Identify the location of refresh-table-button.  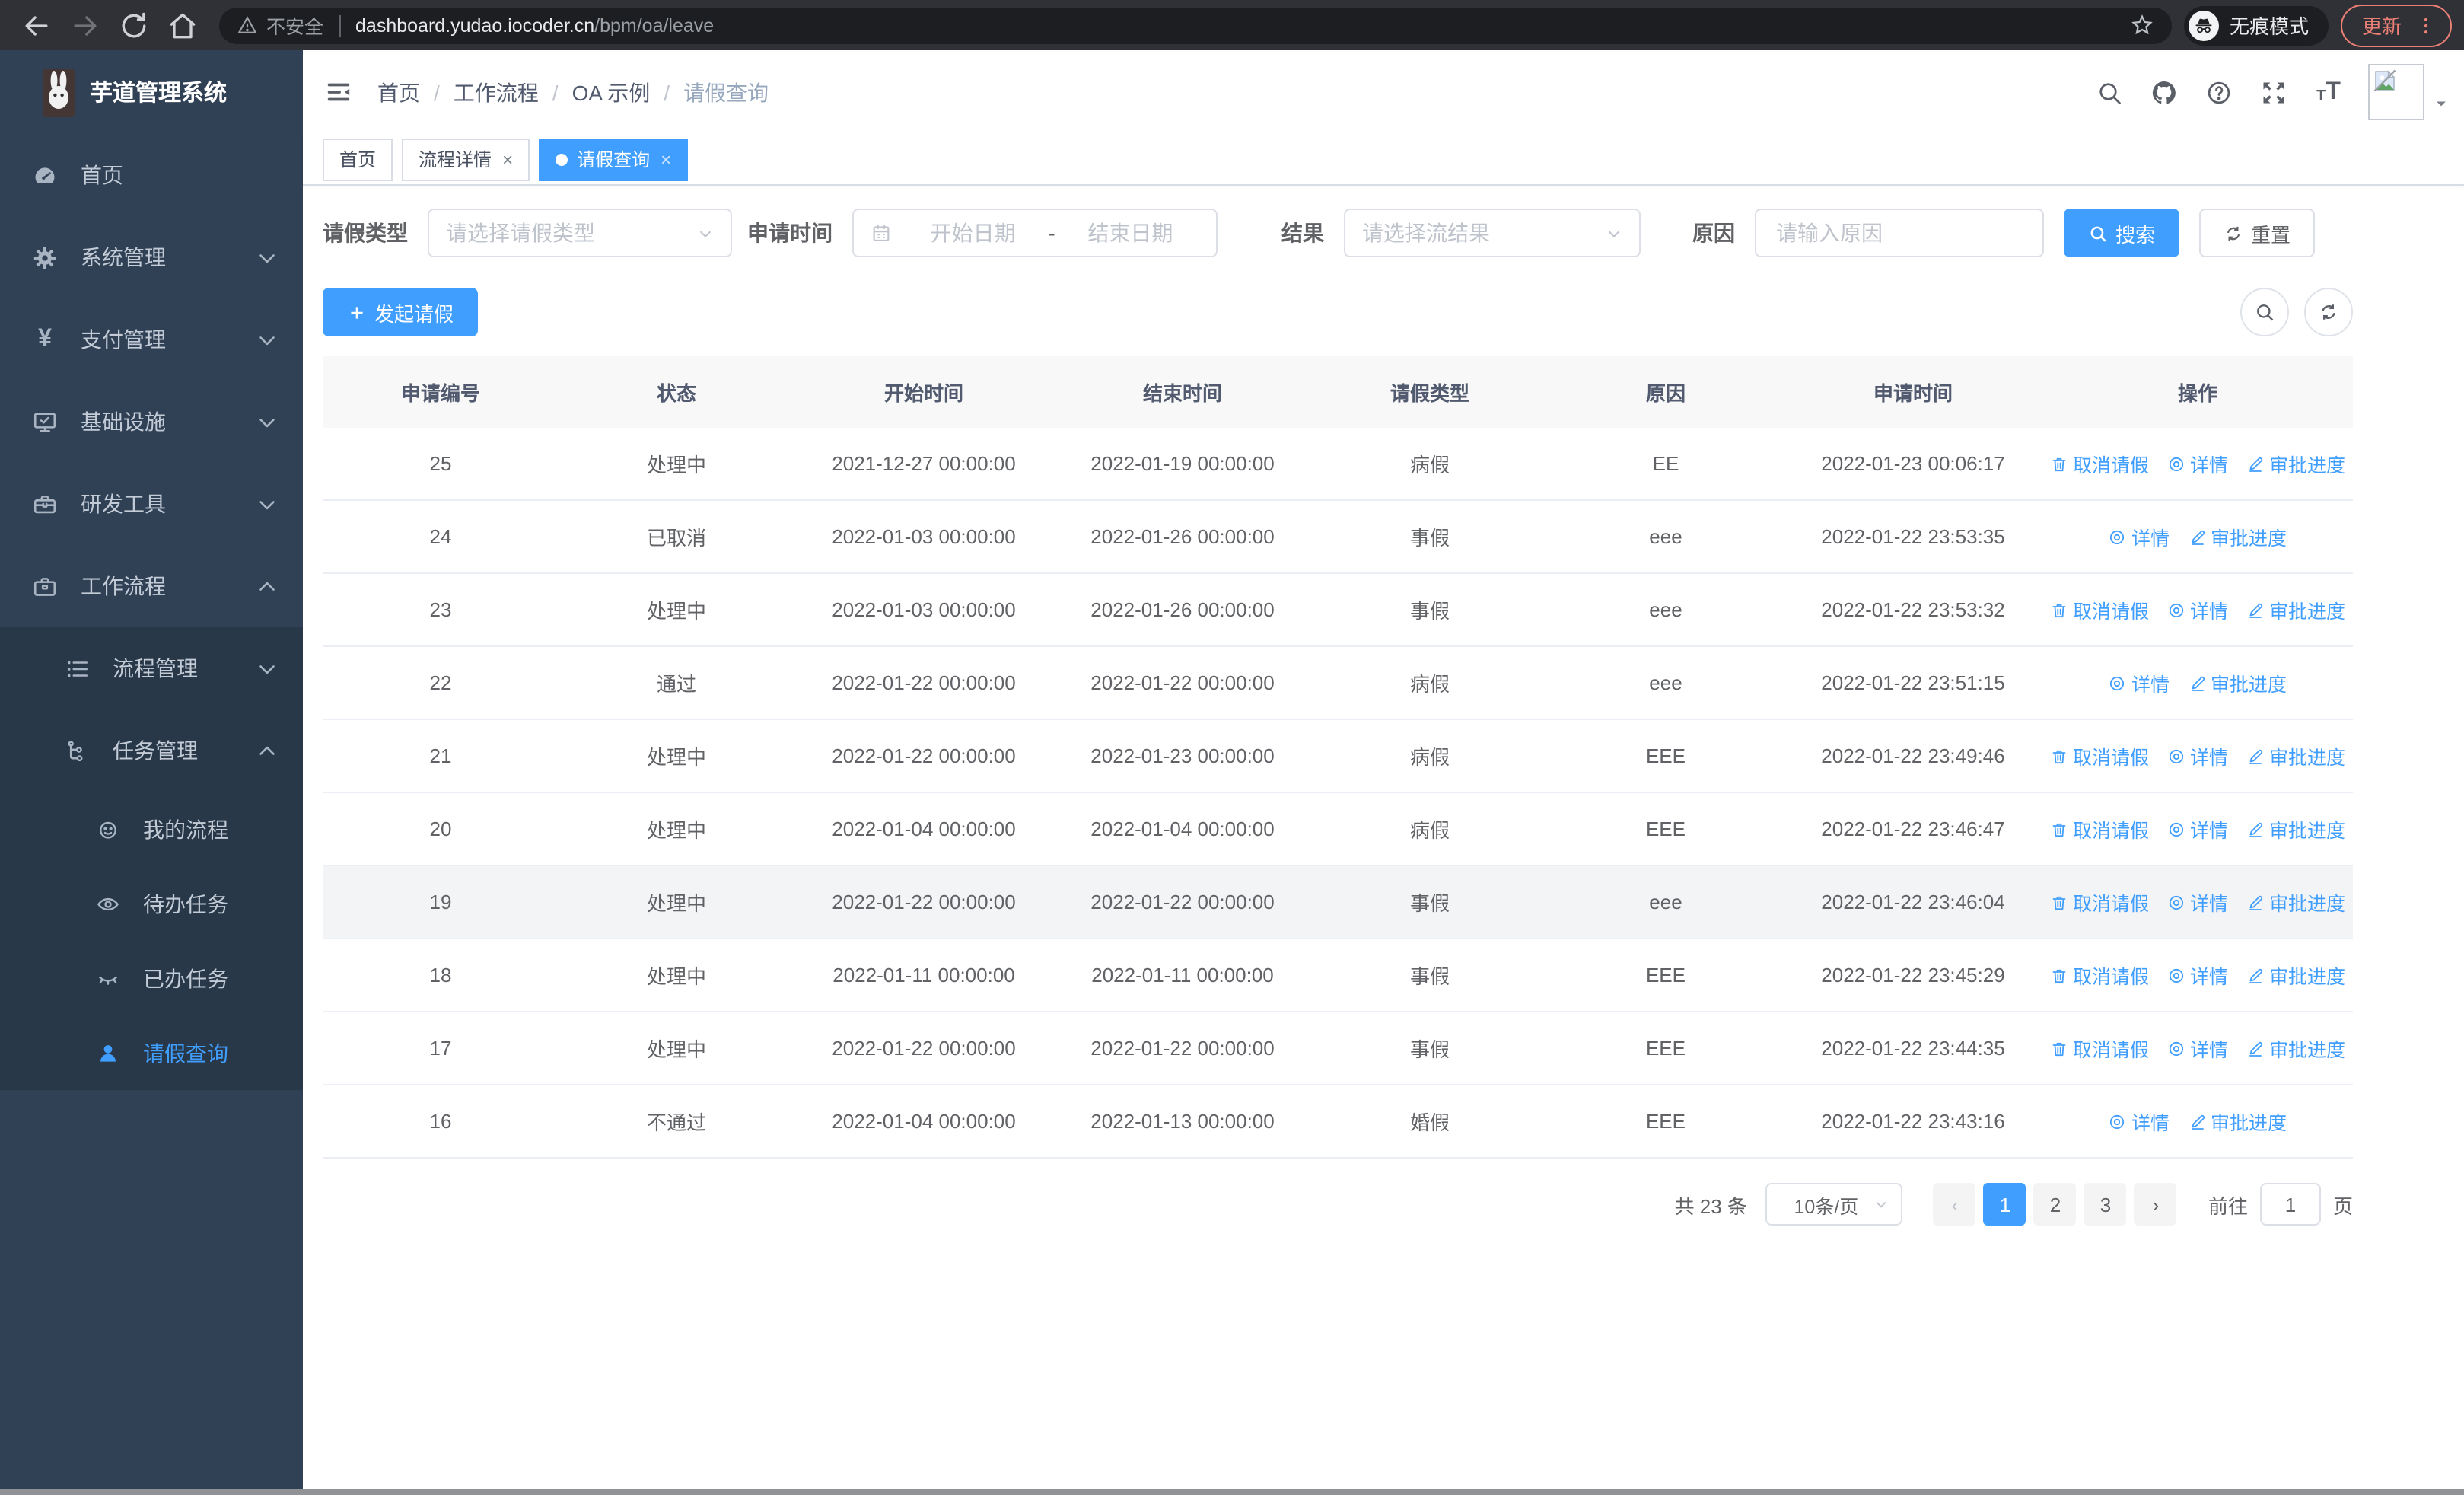
(2328, 312).